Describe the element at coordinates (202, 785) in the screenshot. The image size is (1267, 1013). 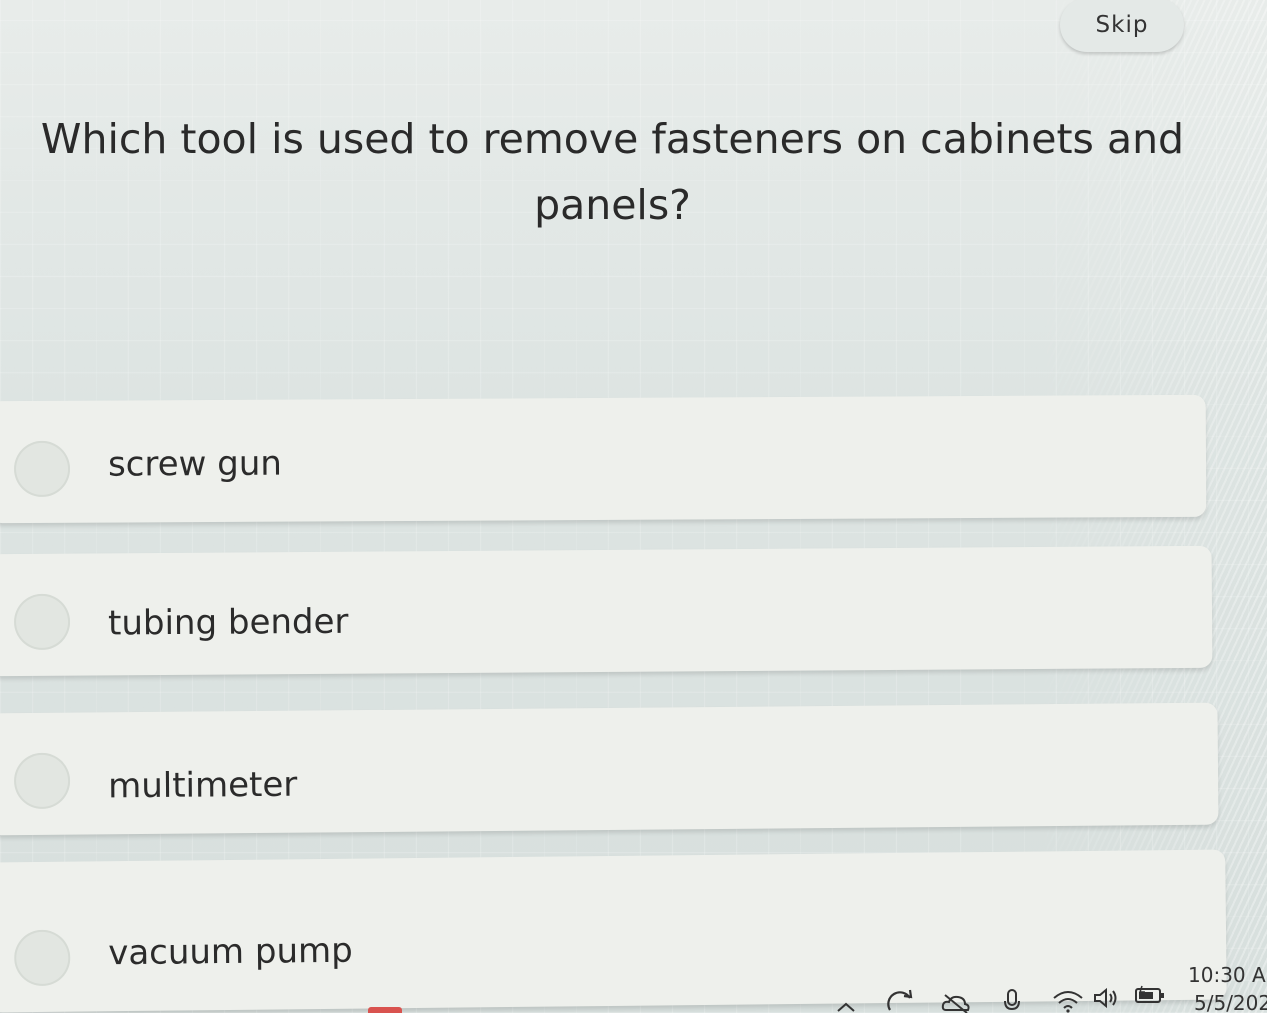
I see `answer-label: multimeter` at that location.